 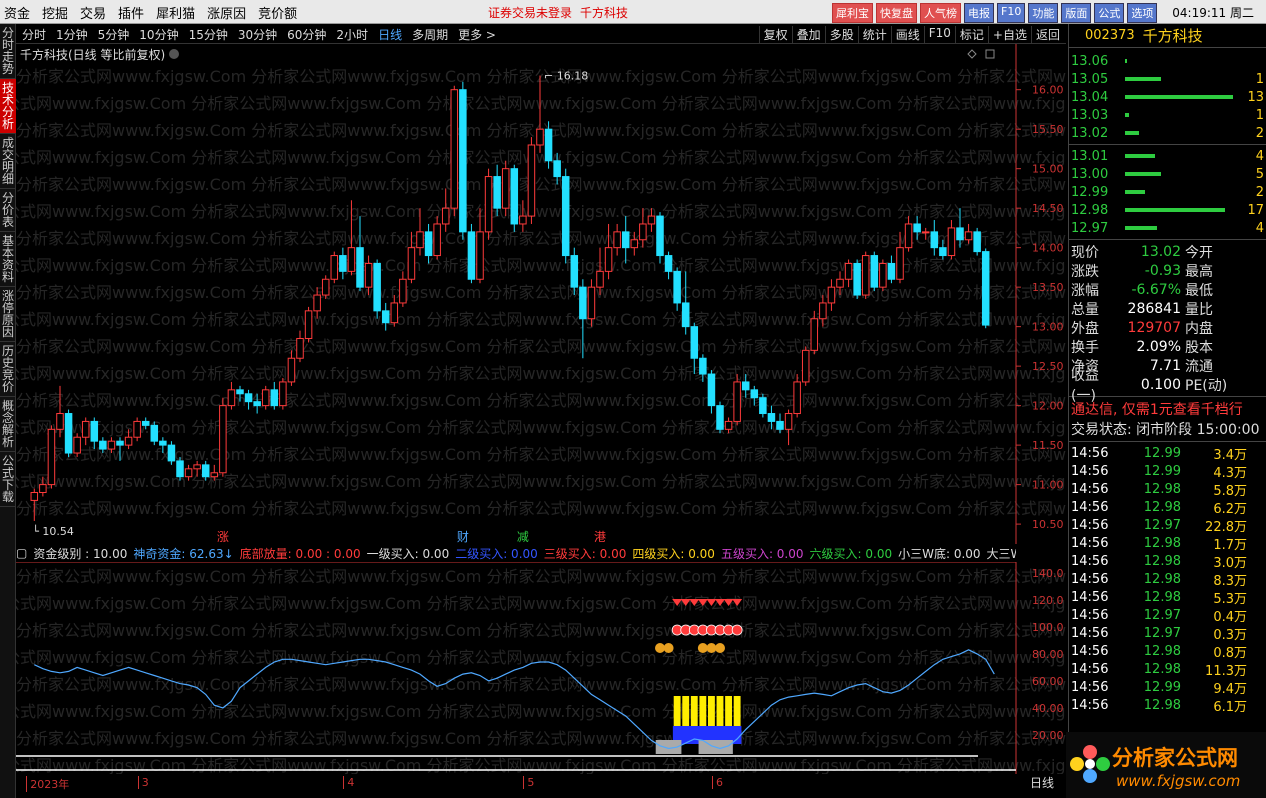 What do you see at coordinates (673, 553) in the screenshot?
I see `indicator-legend-item: 四级买入: 0.00` at bounding box center [673, 553].